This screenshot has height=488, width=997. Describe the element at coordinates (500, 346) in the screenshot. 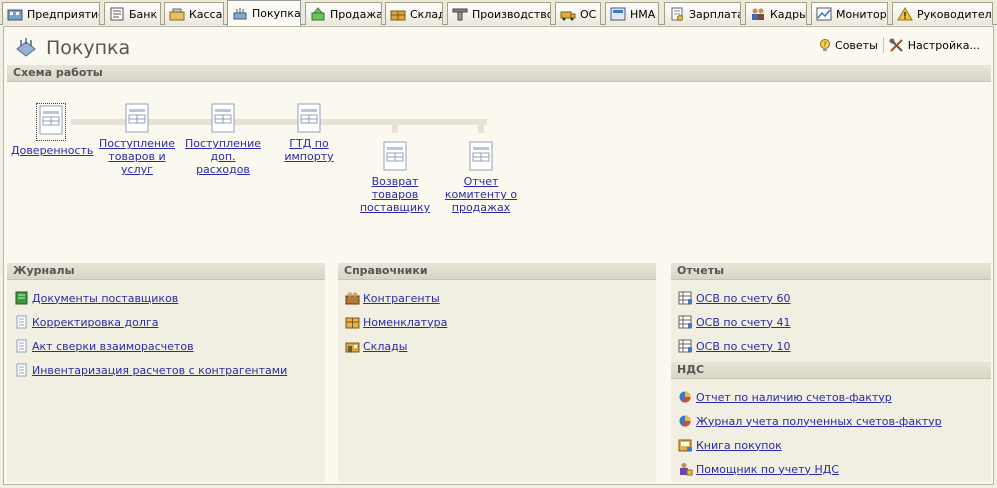

I see `list-item: Склады` at that location.